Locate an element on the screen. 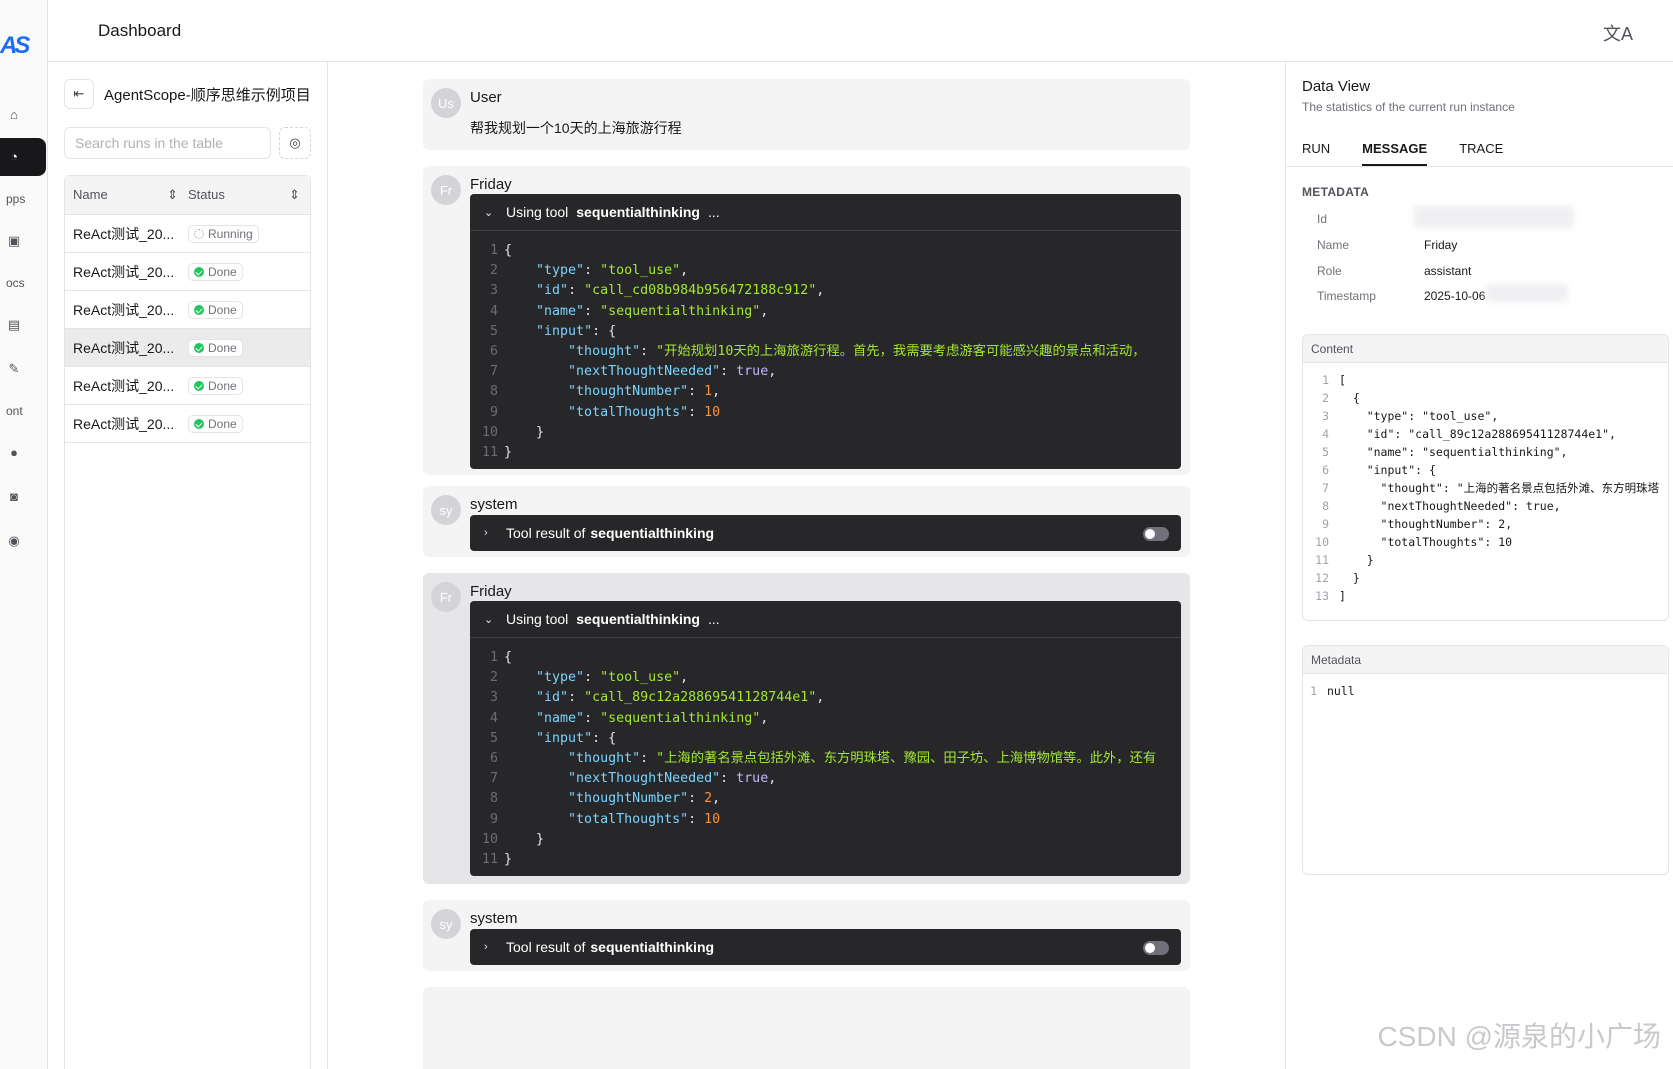 Image resolution: width=1673 pixels, height=1069 pixels. app-logo: AS is located at coordinates (15, 46).